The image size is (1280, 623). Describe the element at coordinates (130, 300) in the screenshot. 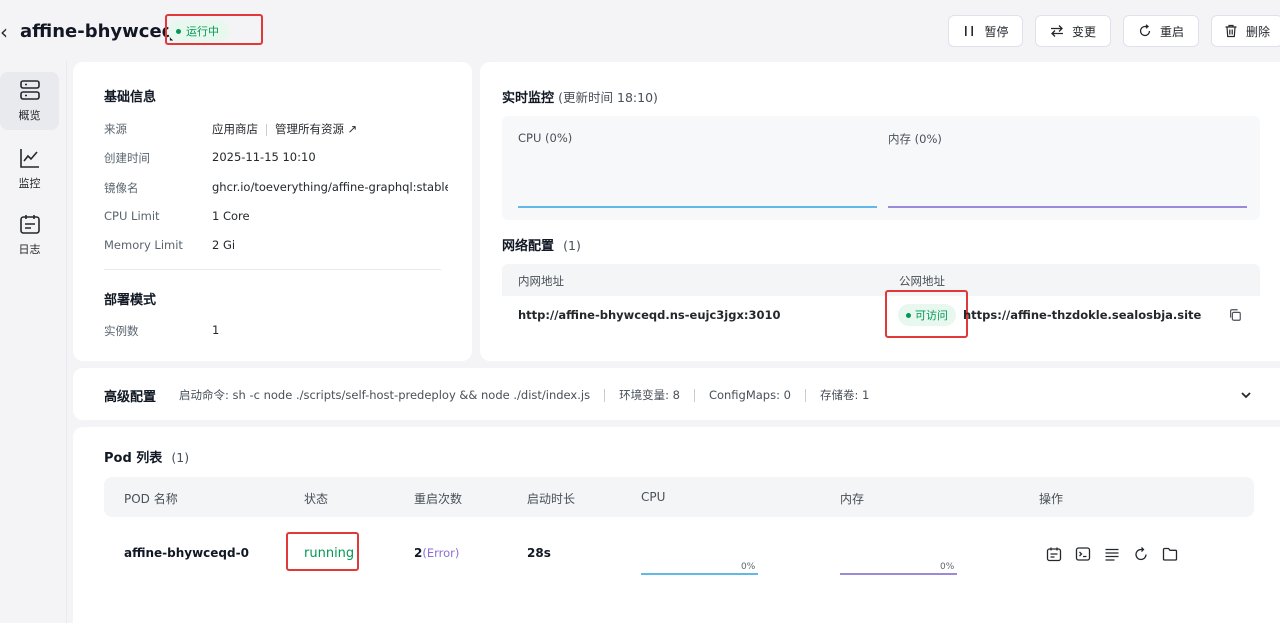

I see `deploy-mode-title: 部署模式` at that location.